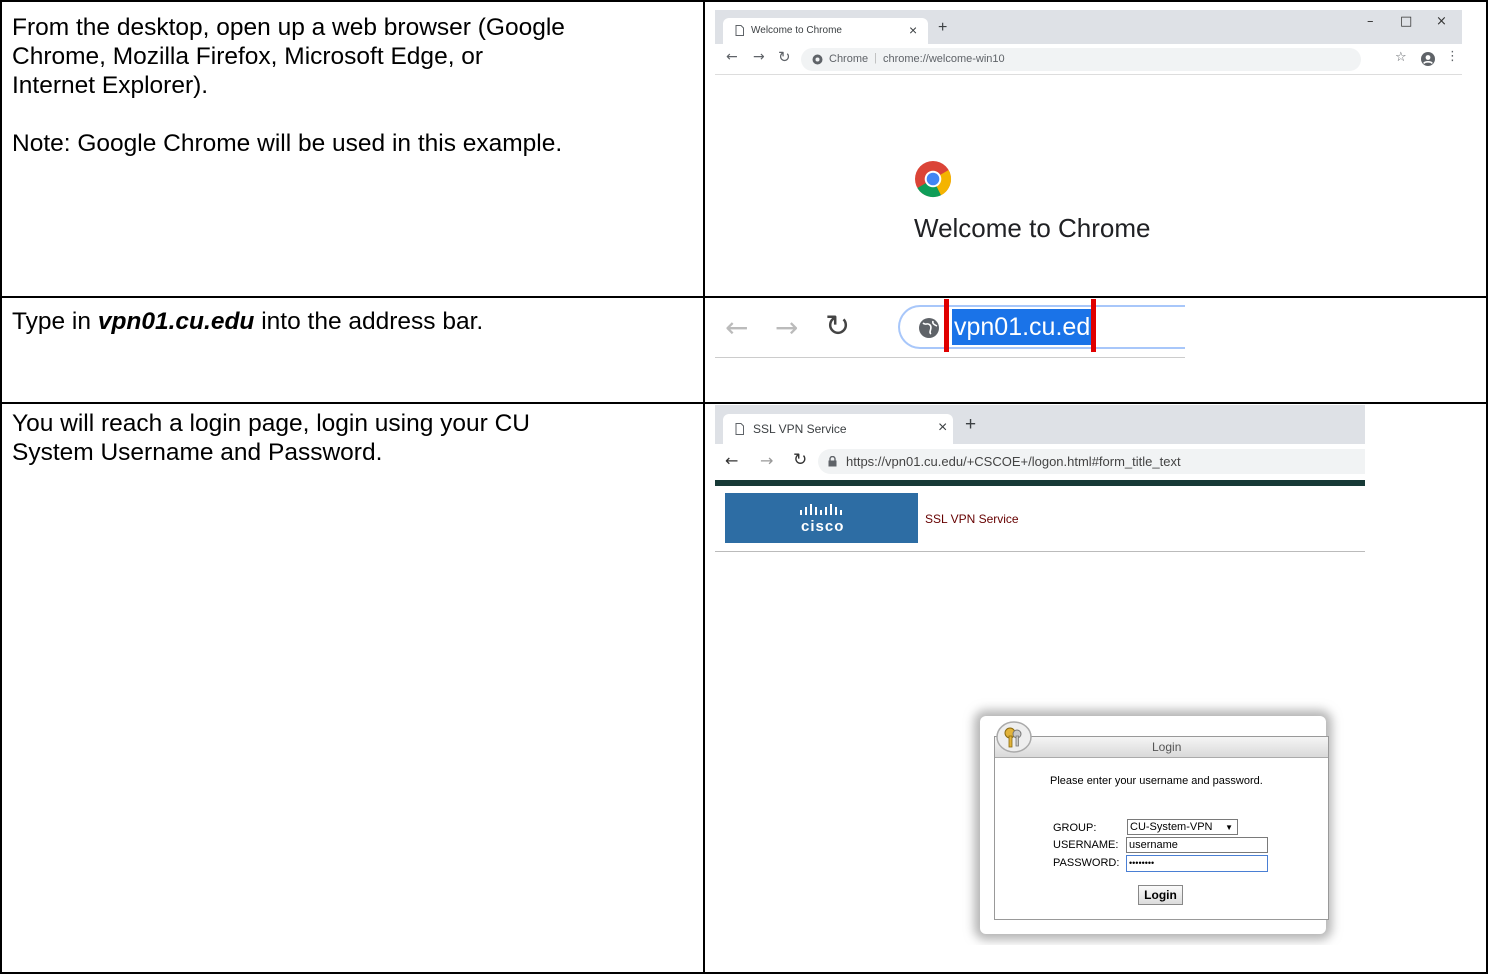 This screenshot has height=974, width=1488. What do you see at coordinates (929, 328) in the screenshot?
I see `globe-icon` at bounding box center [929, 328].